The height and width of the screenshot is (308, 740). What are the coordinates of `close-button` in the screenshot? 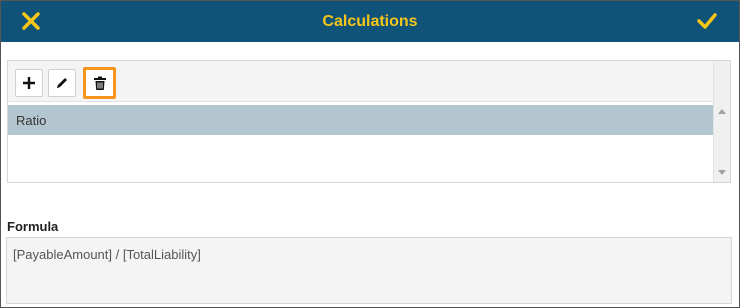 It's located at (31, 21).